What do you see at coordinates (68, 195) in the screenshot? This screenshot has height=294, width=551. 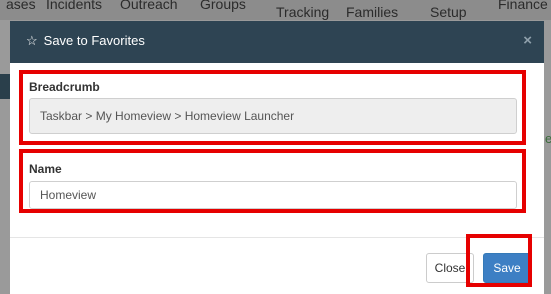 I see `name-input-value: Homeview` at bounding box center [68, 195].